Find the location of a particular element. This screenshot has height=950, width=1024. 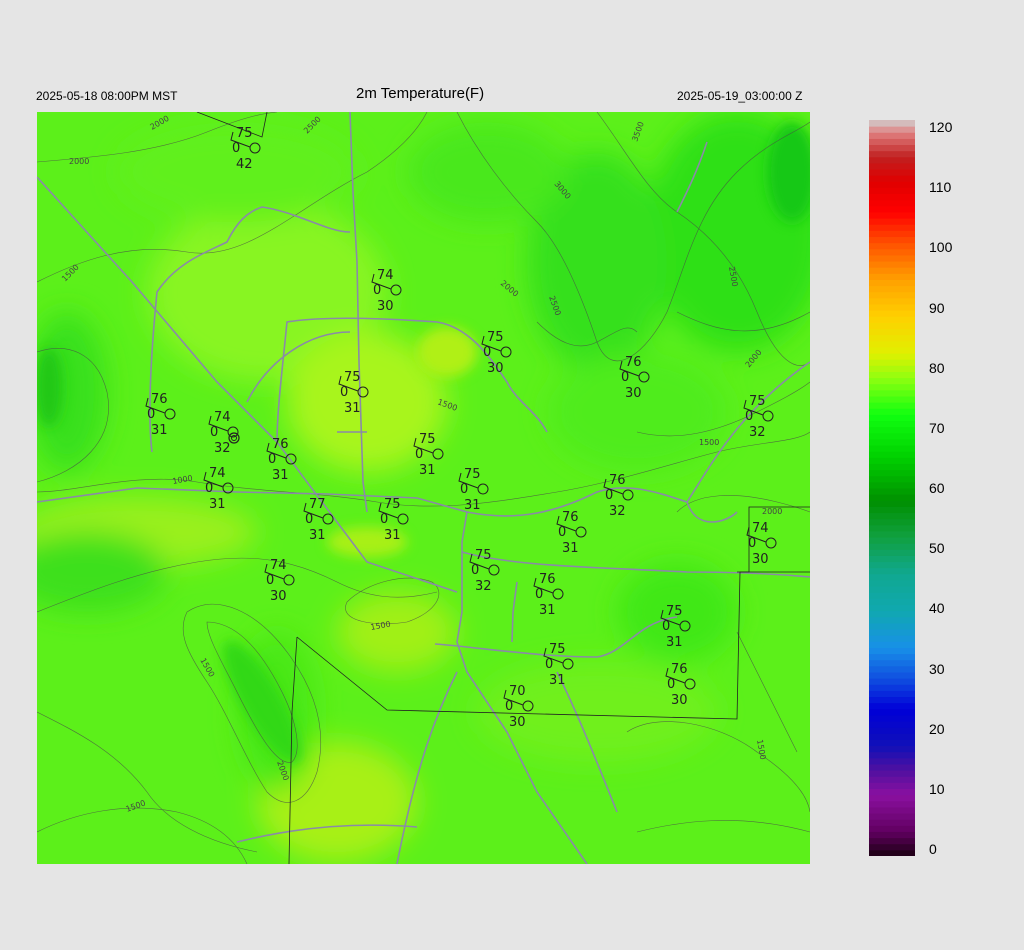

valid-time-local: 2025-05-18 08:00PM MST is located at coordinates (107, 96).